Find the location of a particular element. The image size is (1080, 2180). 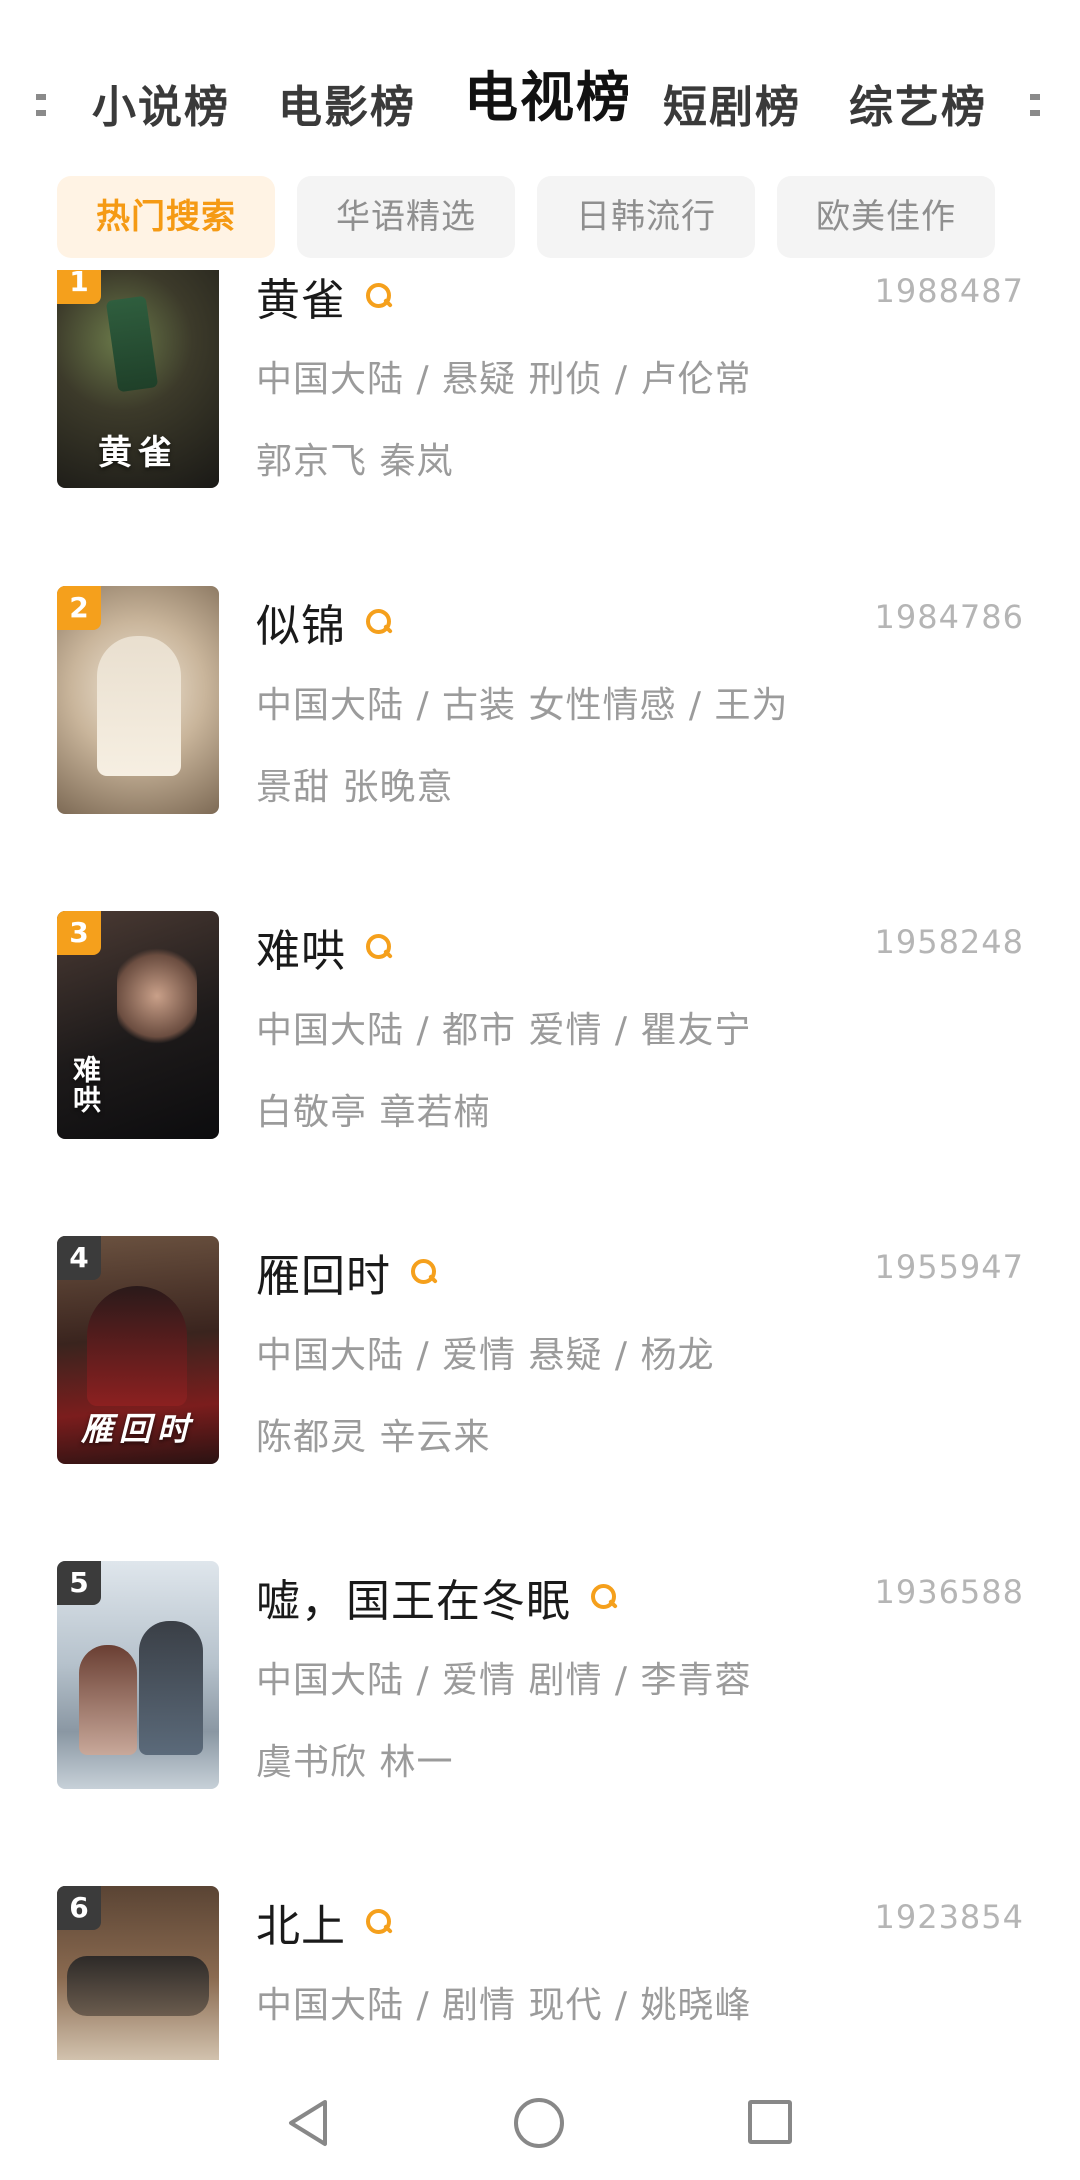

rank-badge: 4 is located at coordinates (79, 1258).